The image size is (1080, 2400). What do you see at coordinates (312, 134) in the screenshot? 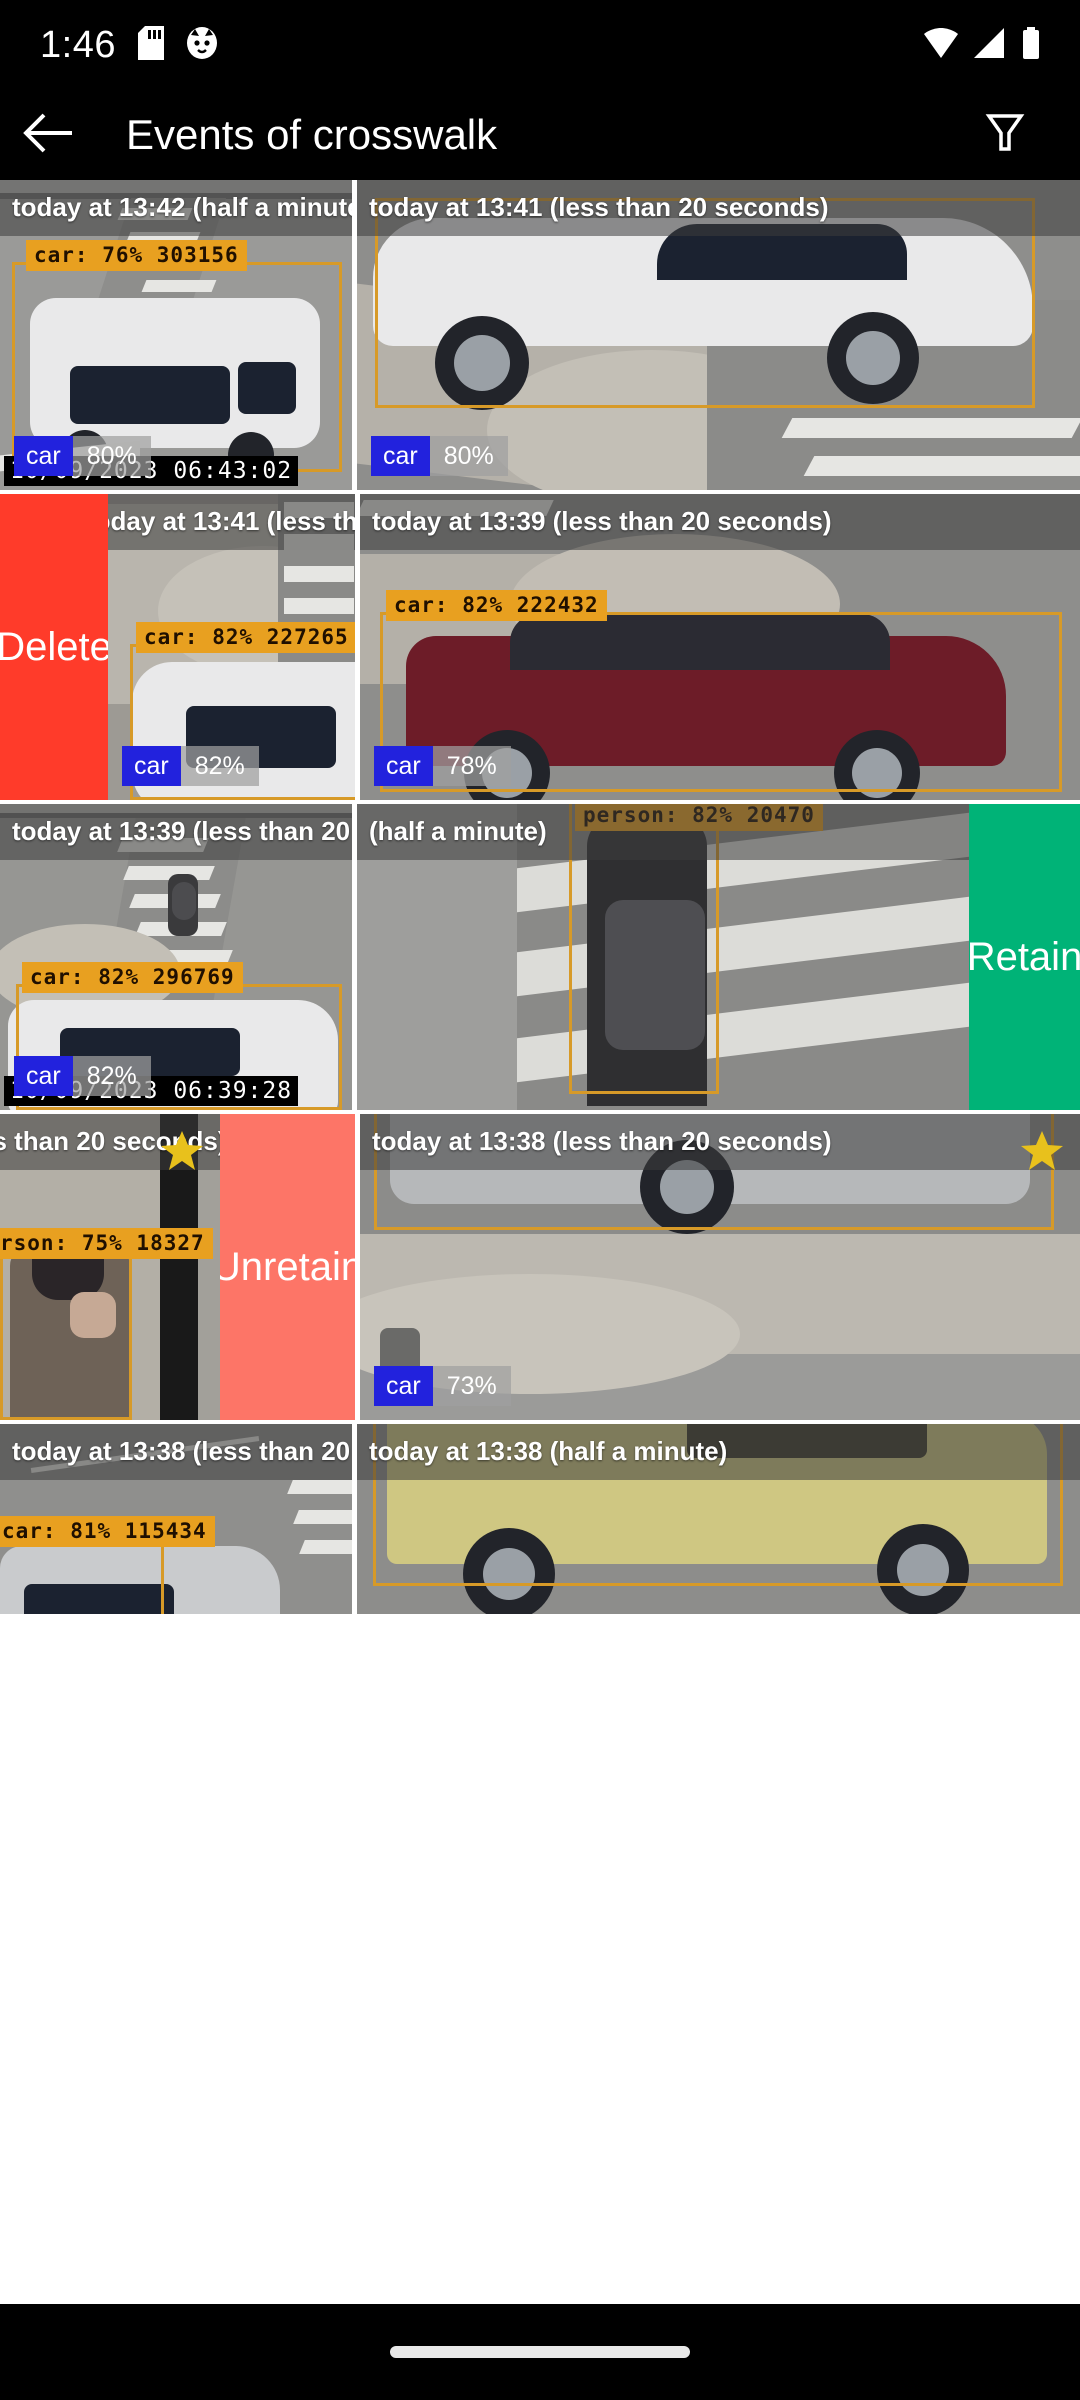
I see `page-title: Events of crosswalk` at bounding box center [312, 134].